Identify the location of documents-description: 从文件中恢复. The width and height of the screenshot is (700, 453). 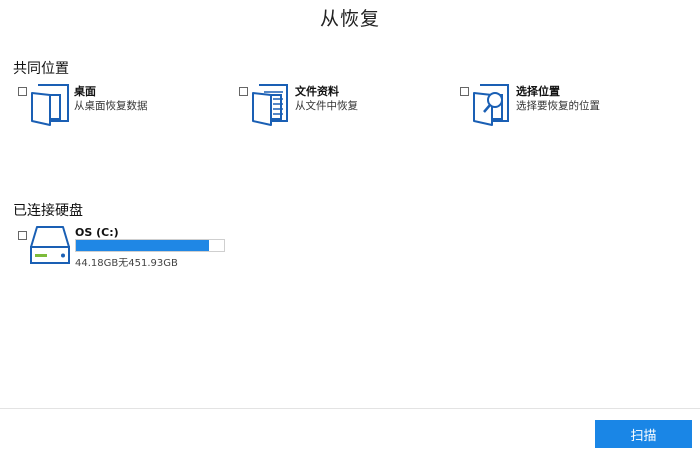
(326, 106).